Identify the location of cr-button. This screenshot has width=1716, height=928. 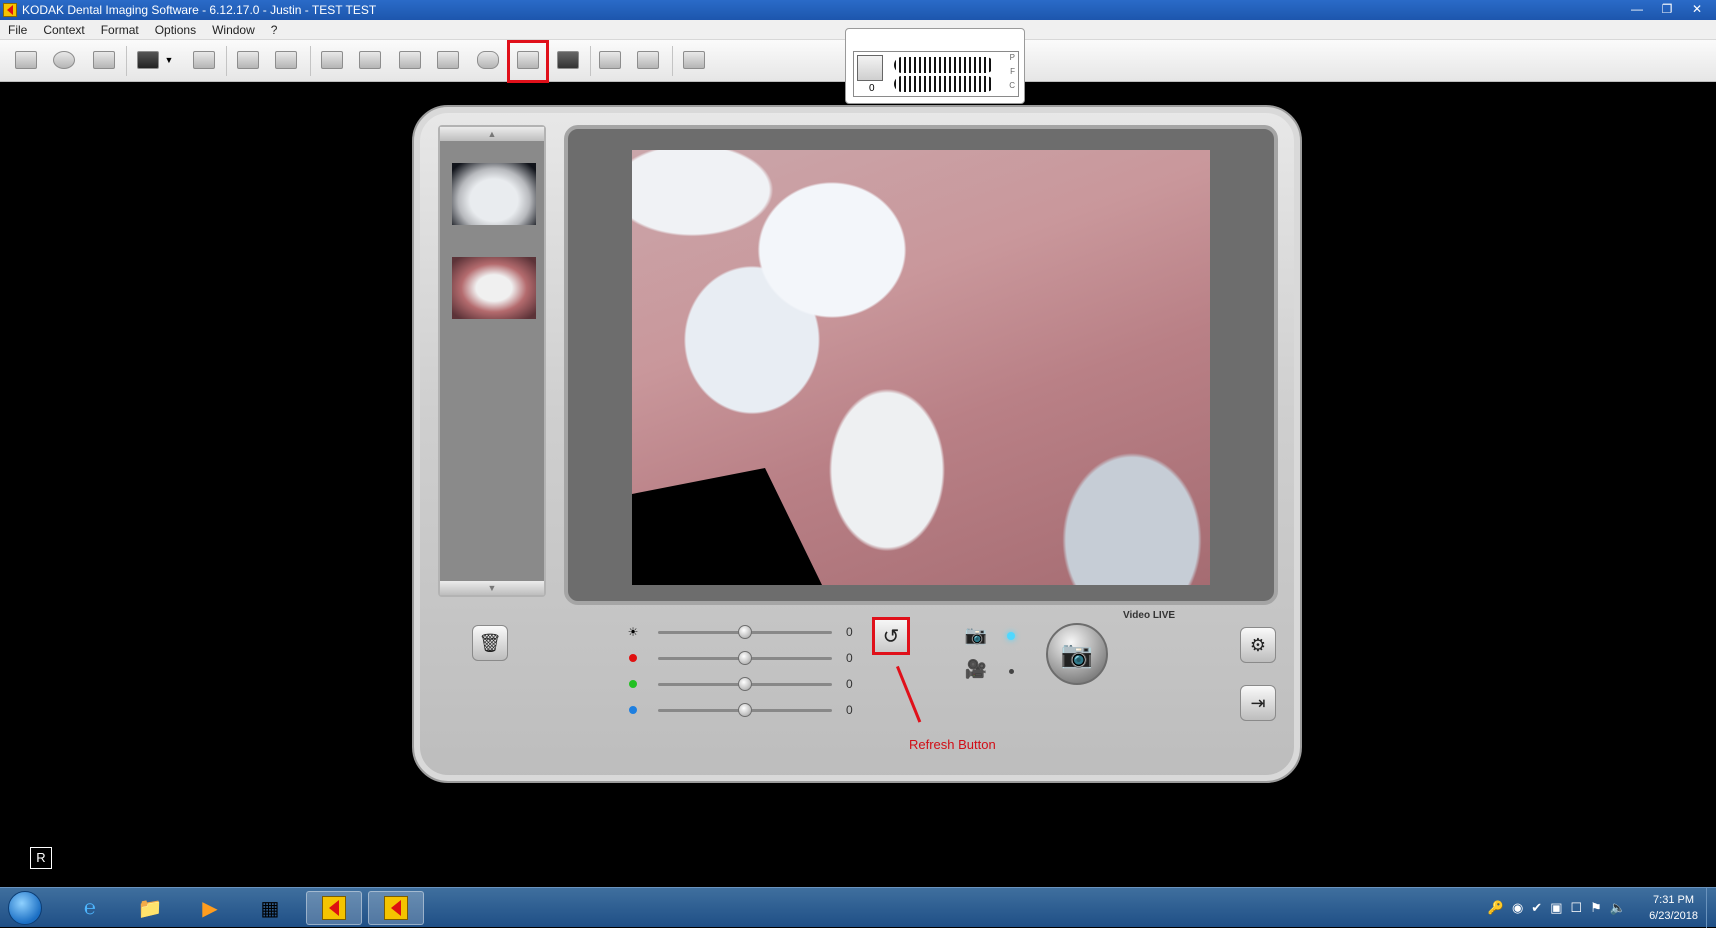
(488, 60).